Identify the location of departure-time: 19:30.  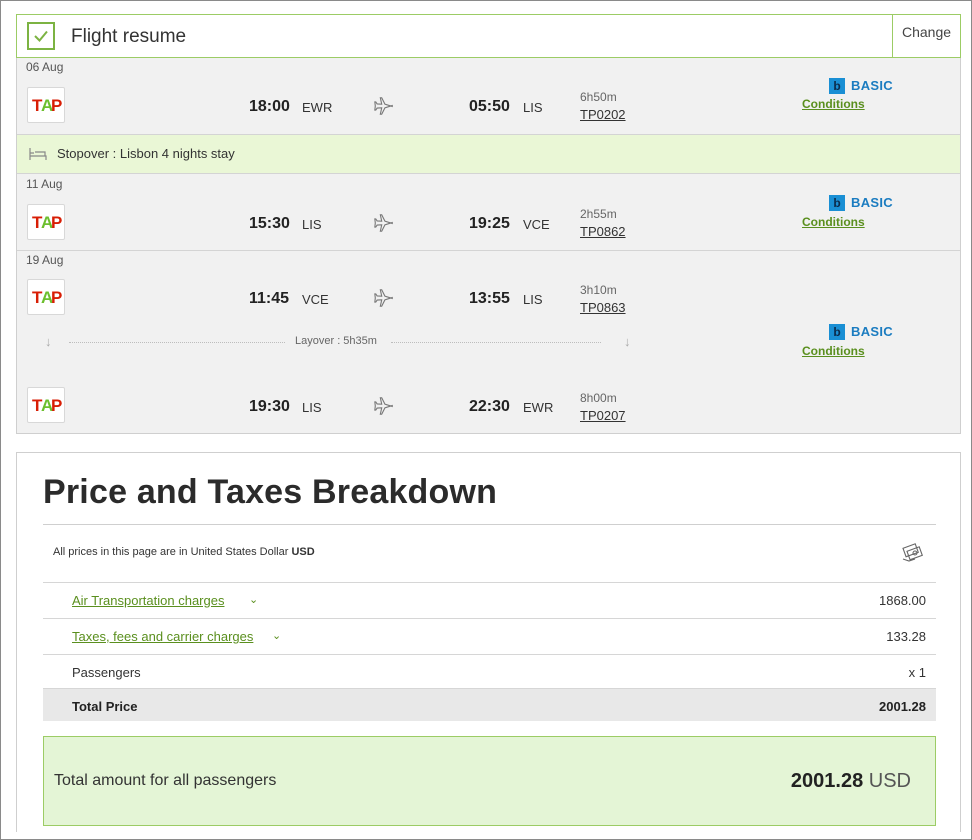
(269, 406).